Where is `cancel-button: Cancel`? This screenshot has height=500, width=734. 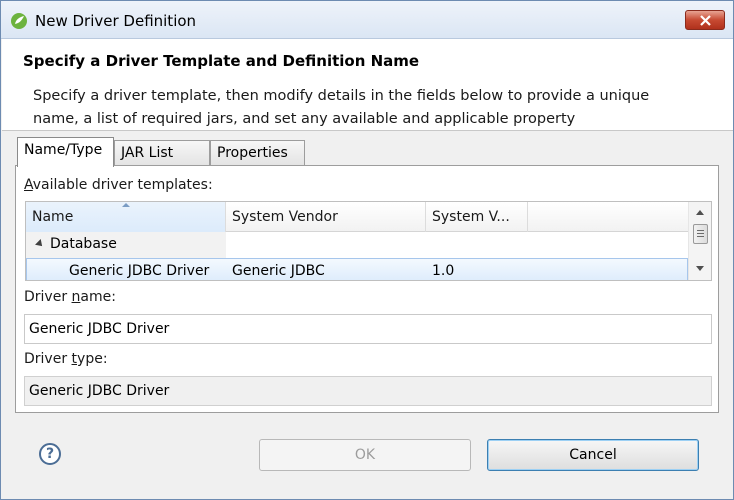
cancel-button: Cancel is located at coordinates (593, 455).